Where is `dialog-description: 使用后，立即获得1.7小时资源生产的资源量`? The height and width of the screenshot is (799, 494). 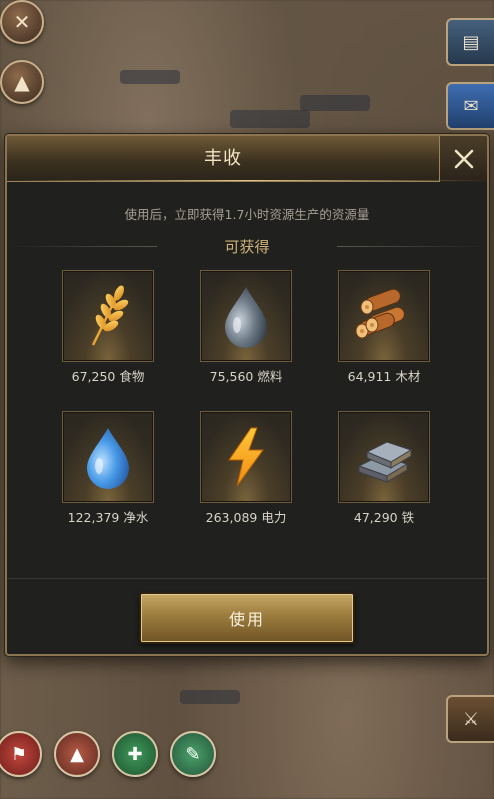
dialog-description: 使用后，立即获得1.7小时资源生产的资源量 is located at coordinates (247, 214).